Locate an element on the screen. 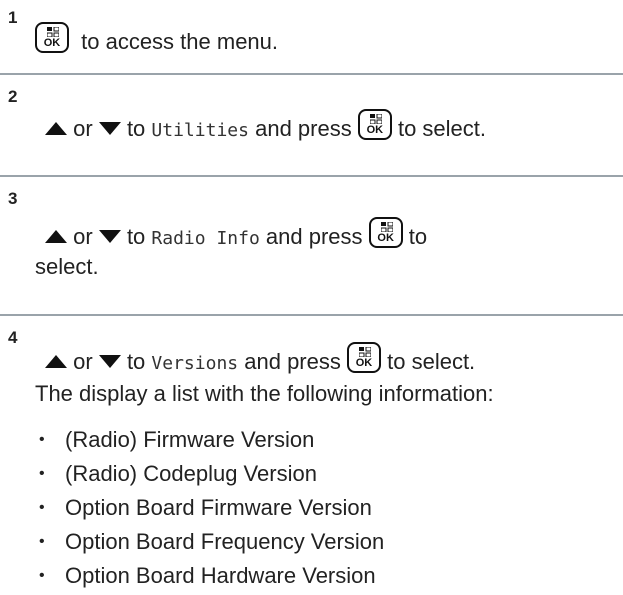 This screenshot has height=595, width=623. list-item: • (Radio) Codeplug Version is located at coordinates (178, 473).